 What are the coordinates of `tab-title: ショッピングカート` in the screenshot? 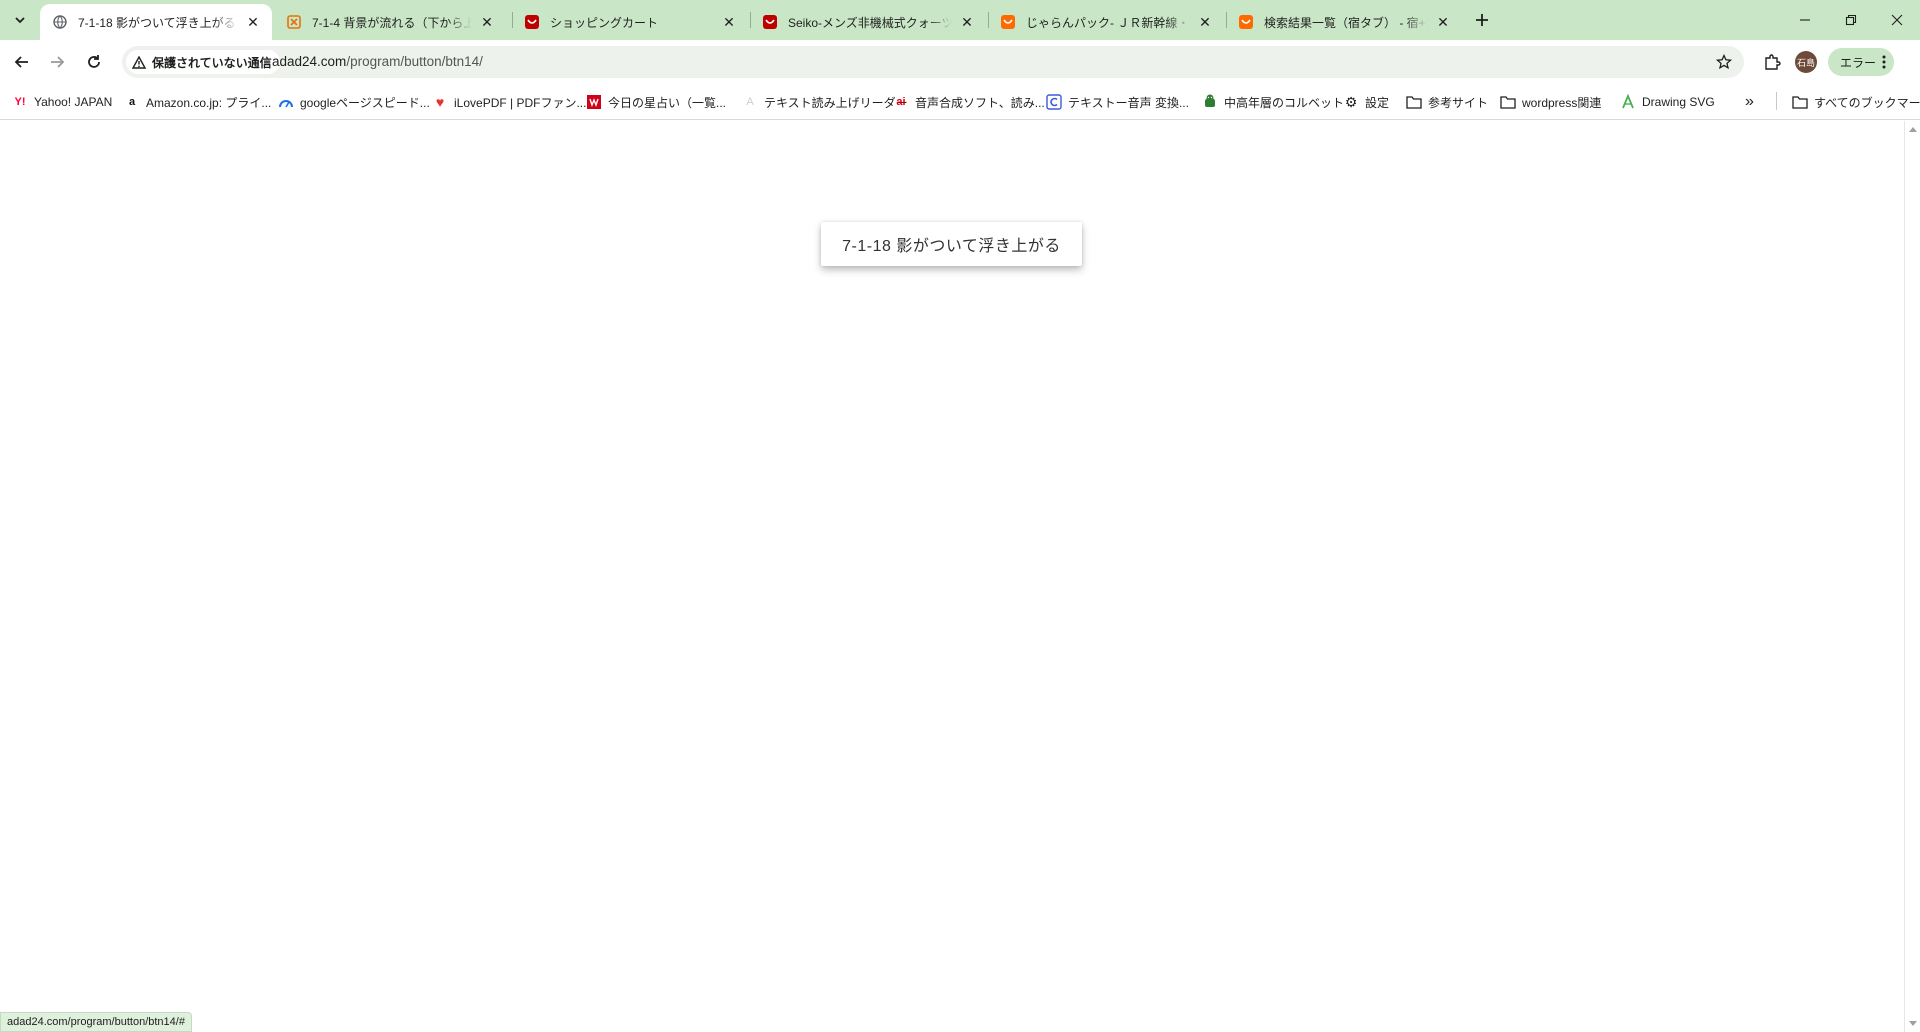 It's located at (604, 22).